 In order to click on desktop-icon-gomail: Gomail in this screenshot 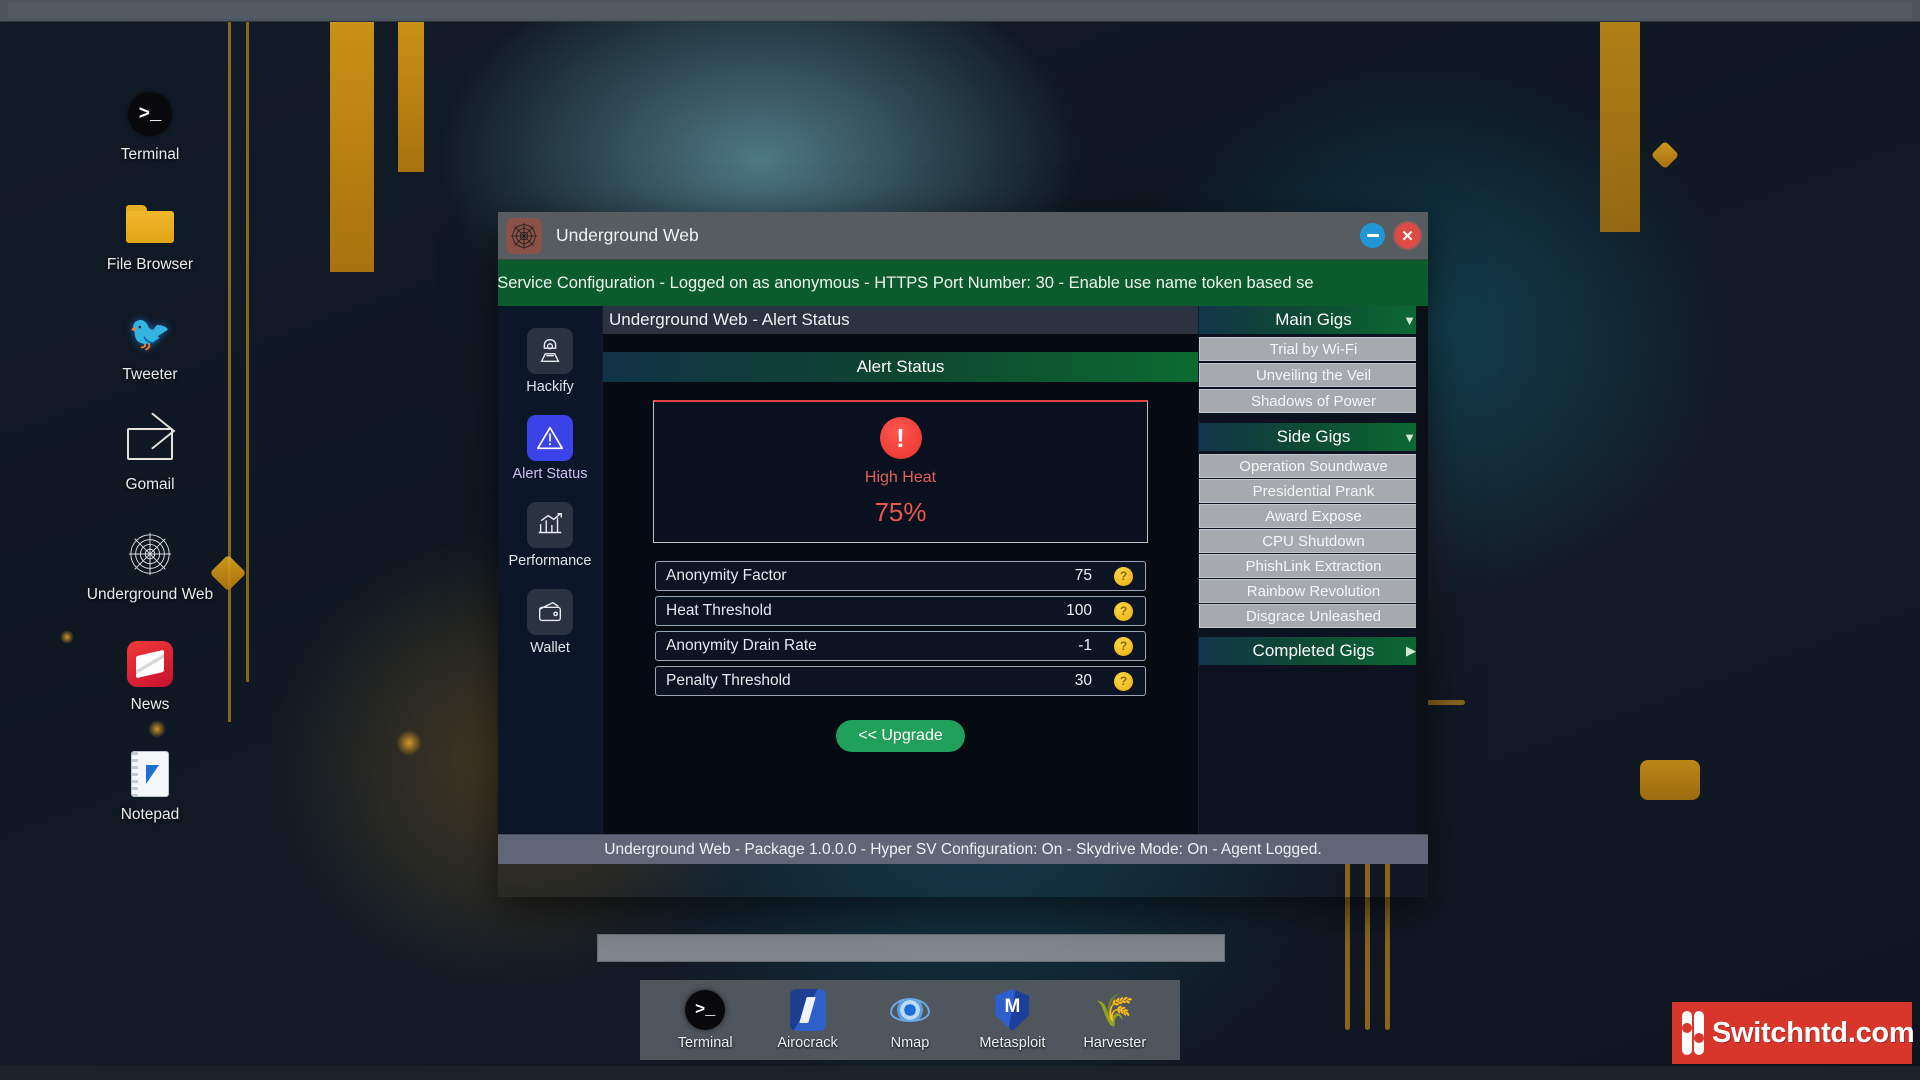, I will do `click(150, 475)`.